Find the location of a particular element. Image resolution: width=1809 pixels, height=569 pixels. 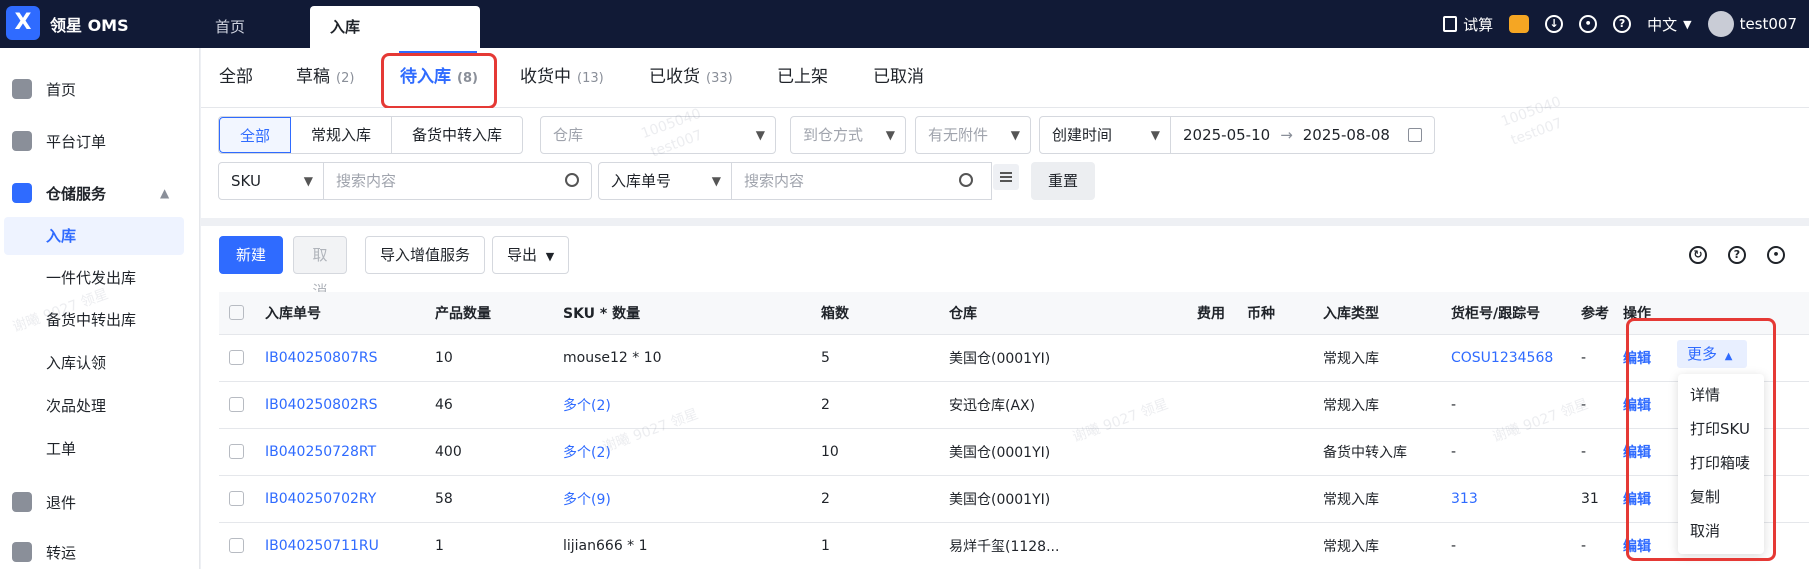

checkbox is located at coordinates (236, 313).